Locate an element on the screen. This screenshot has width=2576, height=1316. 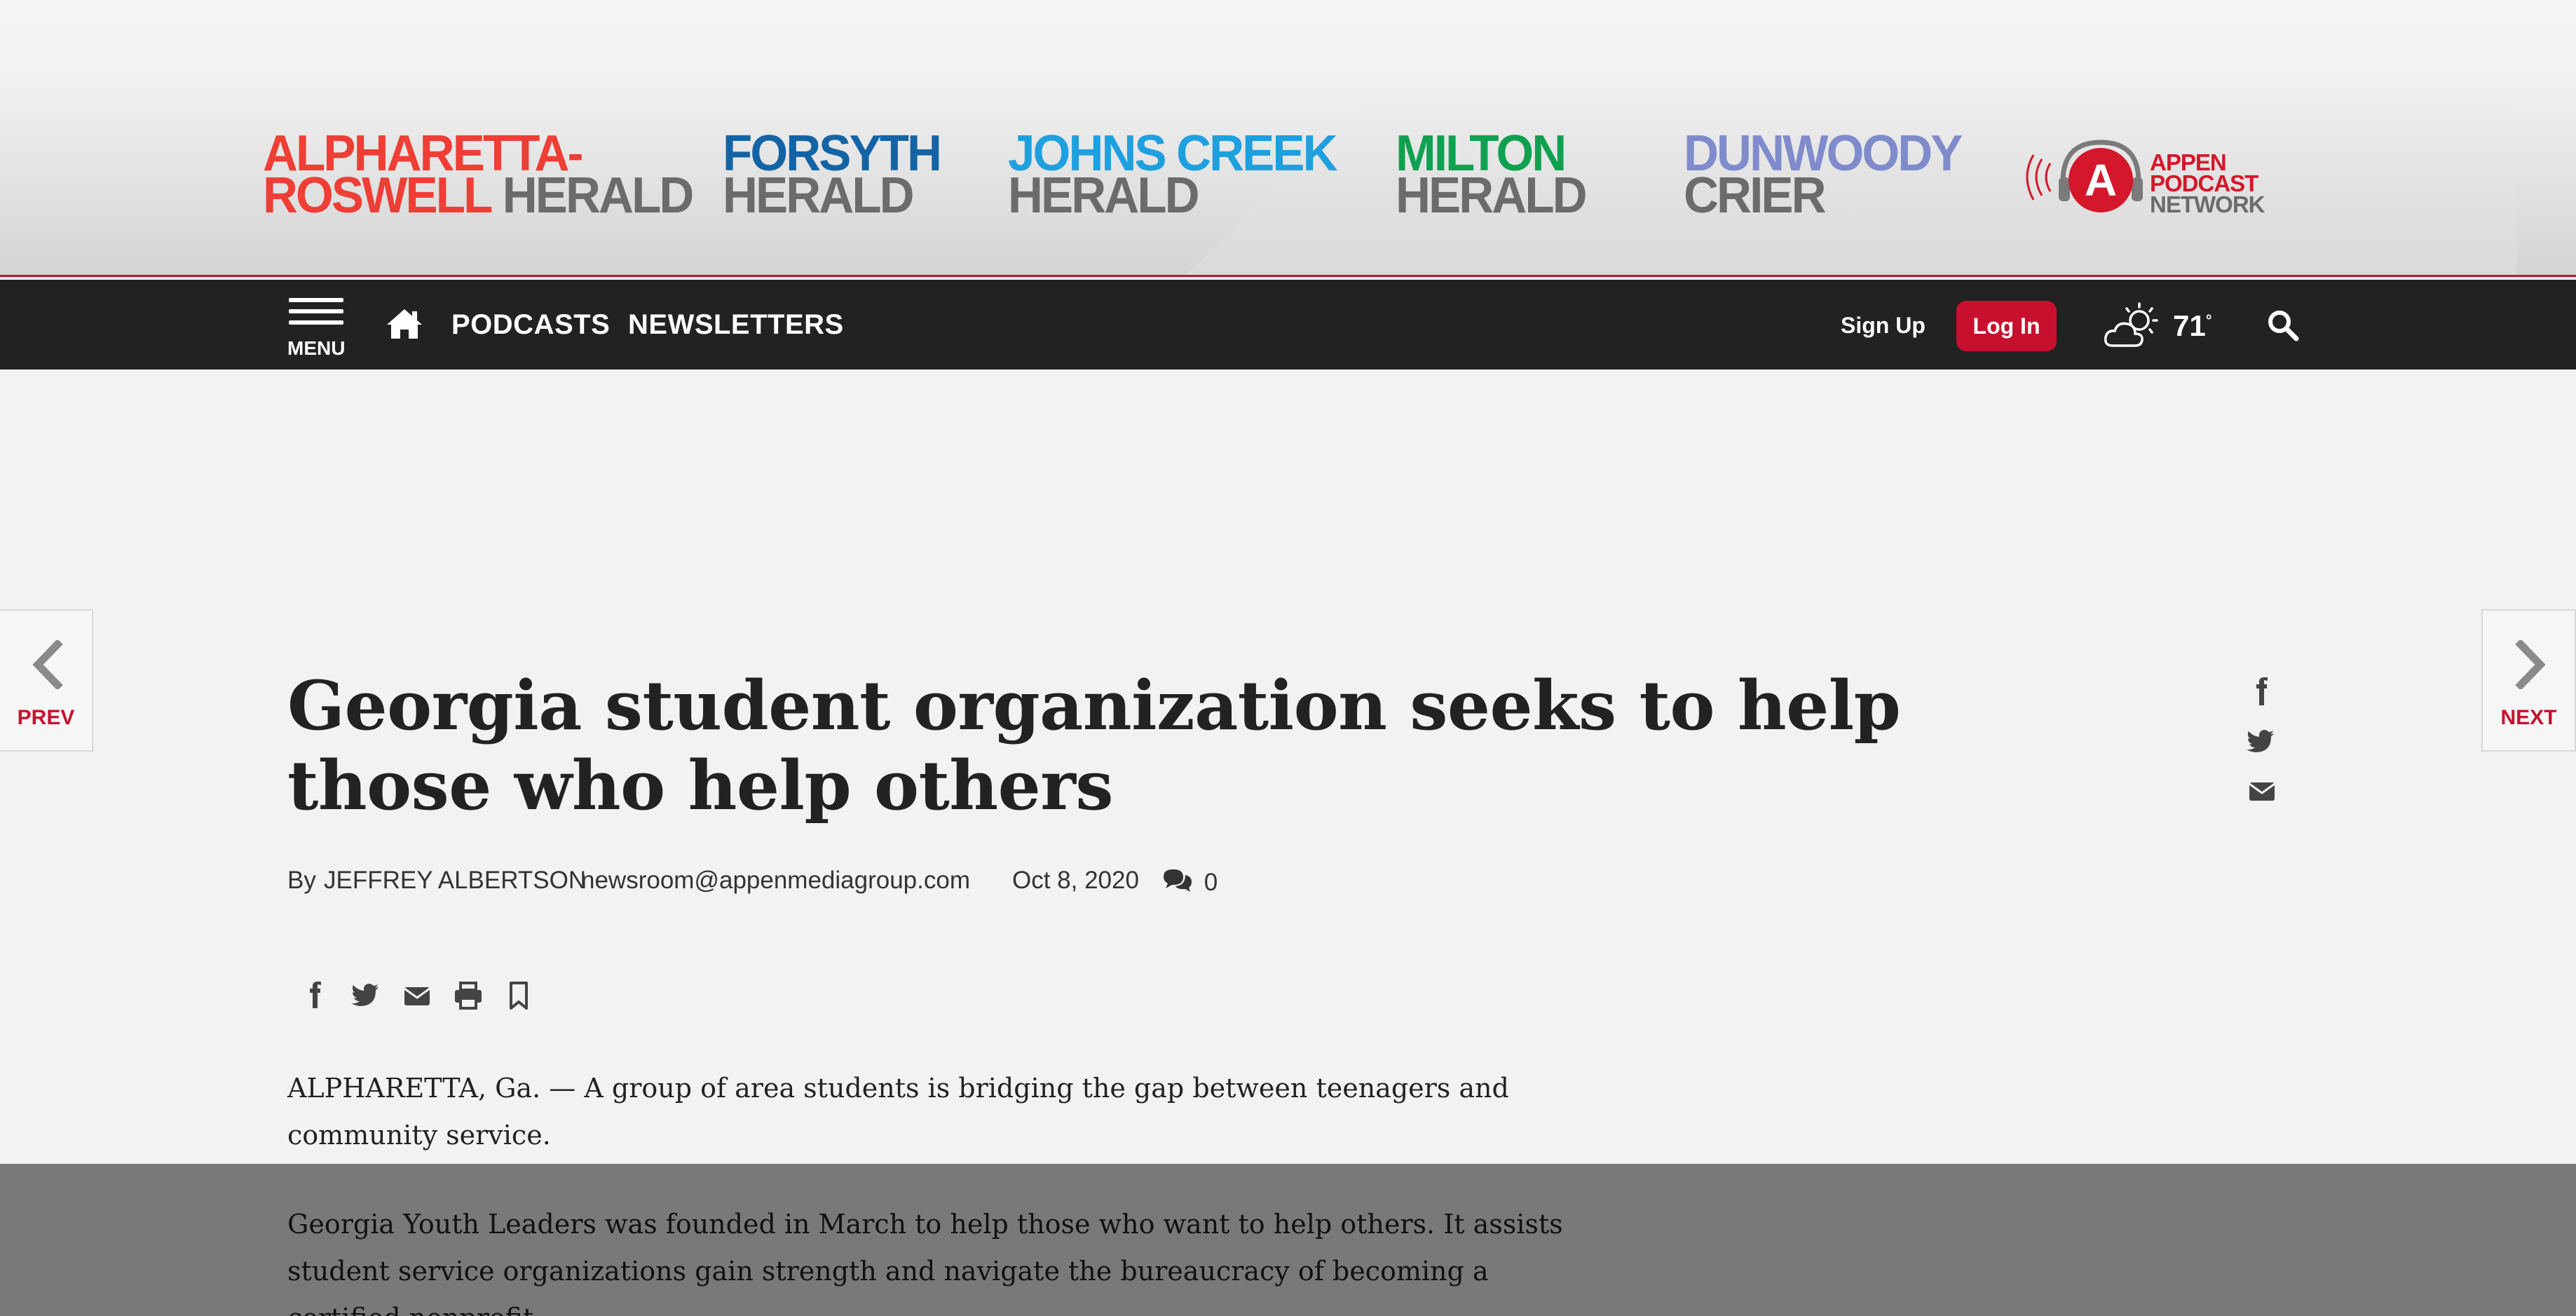
author-email: newsroom@appenmediagroup.com is located at coordinates (775, 881).